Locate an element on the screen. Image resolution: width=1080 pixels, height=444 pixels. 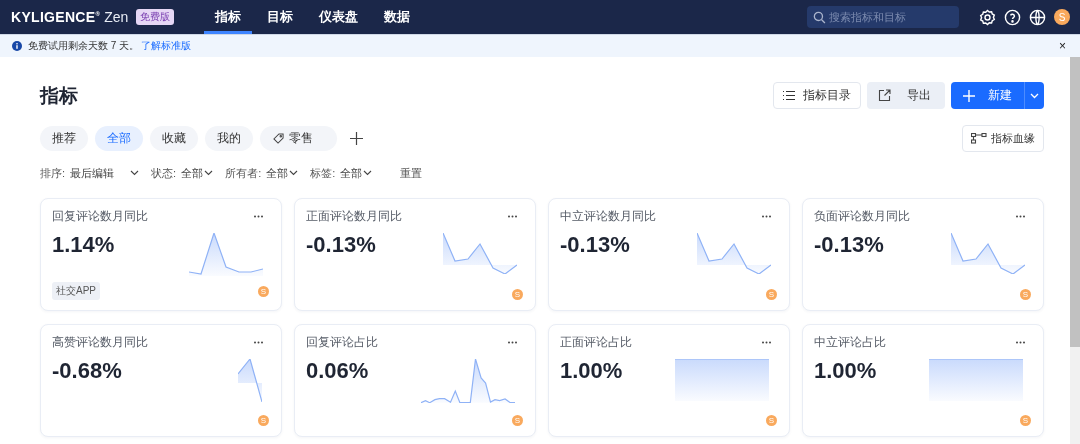
filter-value: 最后编辑 is located at coordinates (92, 173).